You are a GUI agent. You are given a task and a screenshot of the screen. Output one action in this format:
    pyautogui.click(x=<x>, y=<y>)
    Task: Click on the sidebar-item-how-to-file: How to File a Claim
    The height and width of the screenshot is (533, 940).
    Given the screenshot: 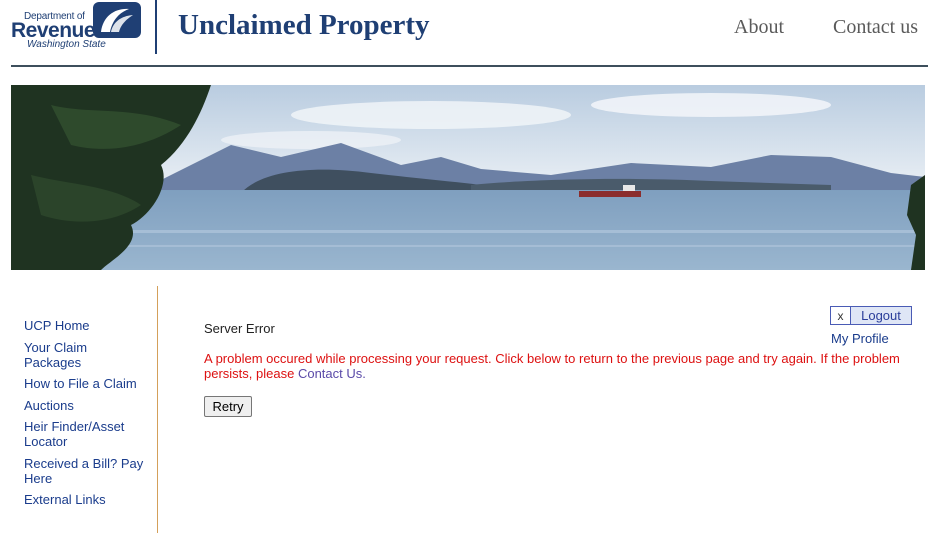 What is the action you would take?
    pyautogui.click(x=84, y=383)
    